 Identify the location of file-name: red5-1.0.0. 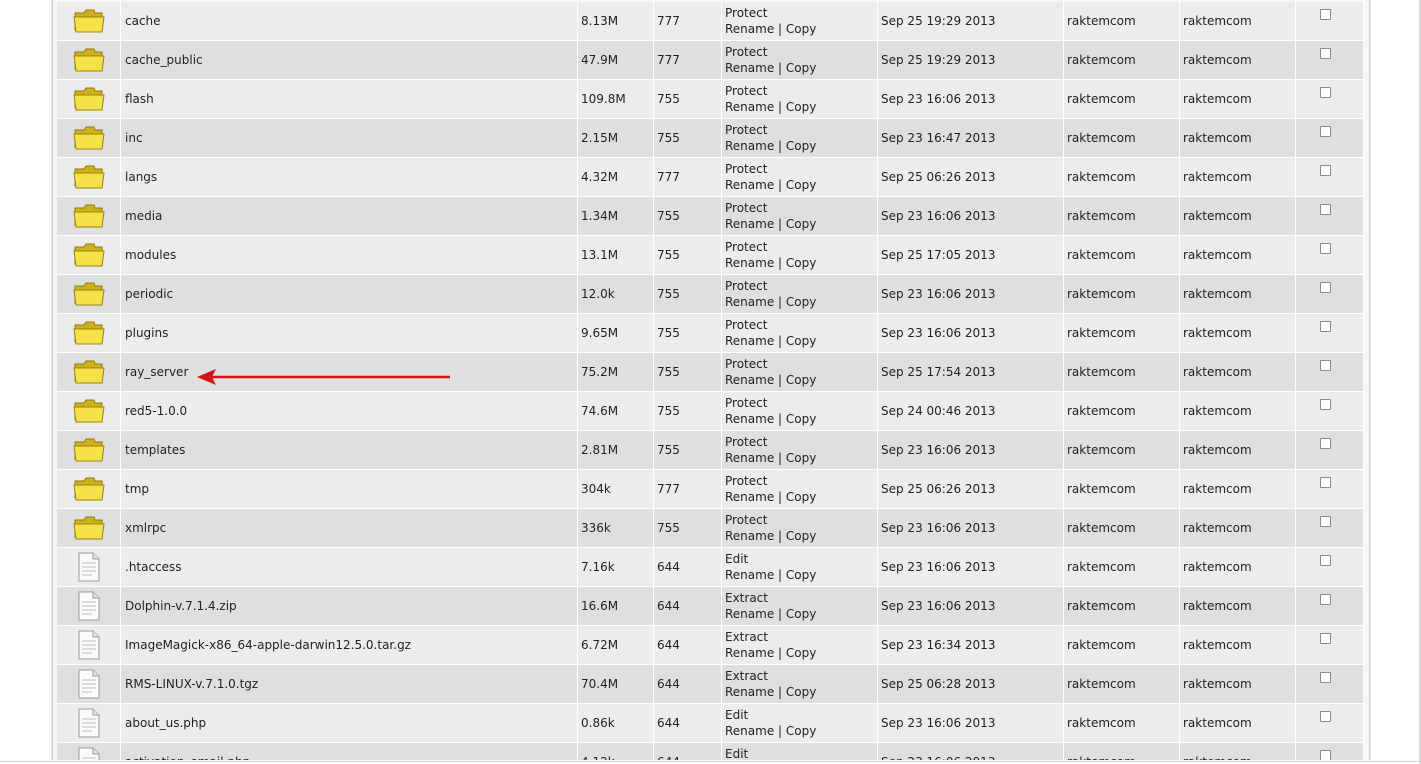
(349, 411).